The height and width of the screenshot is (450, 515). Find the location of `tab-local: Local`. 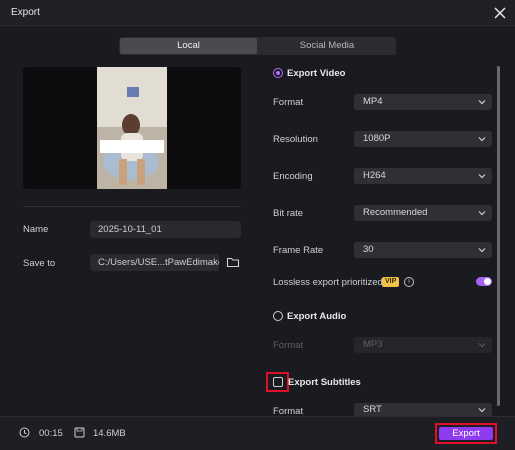

tab-local: Local is located at coordinates (188, 46).